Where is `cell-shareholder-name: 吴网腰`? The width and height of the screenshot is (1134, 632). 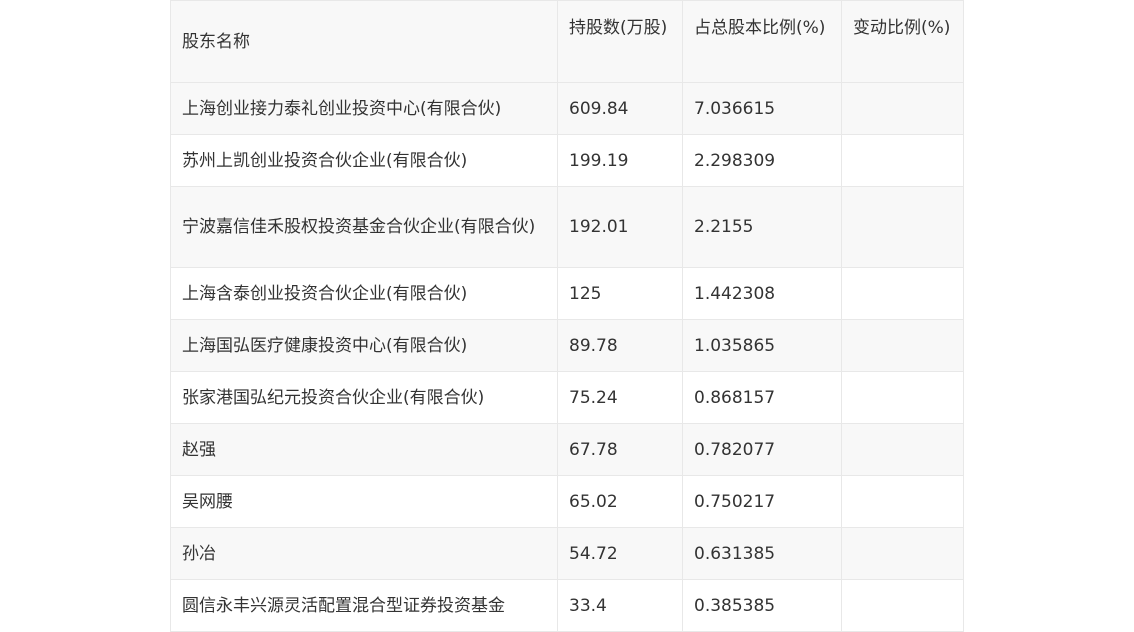
cell-shareholder-name: 吴网腰 is located at coordinates (364, 501).